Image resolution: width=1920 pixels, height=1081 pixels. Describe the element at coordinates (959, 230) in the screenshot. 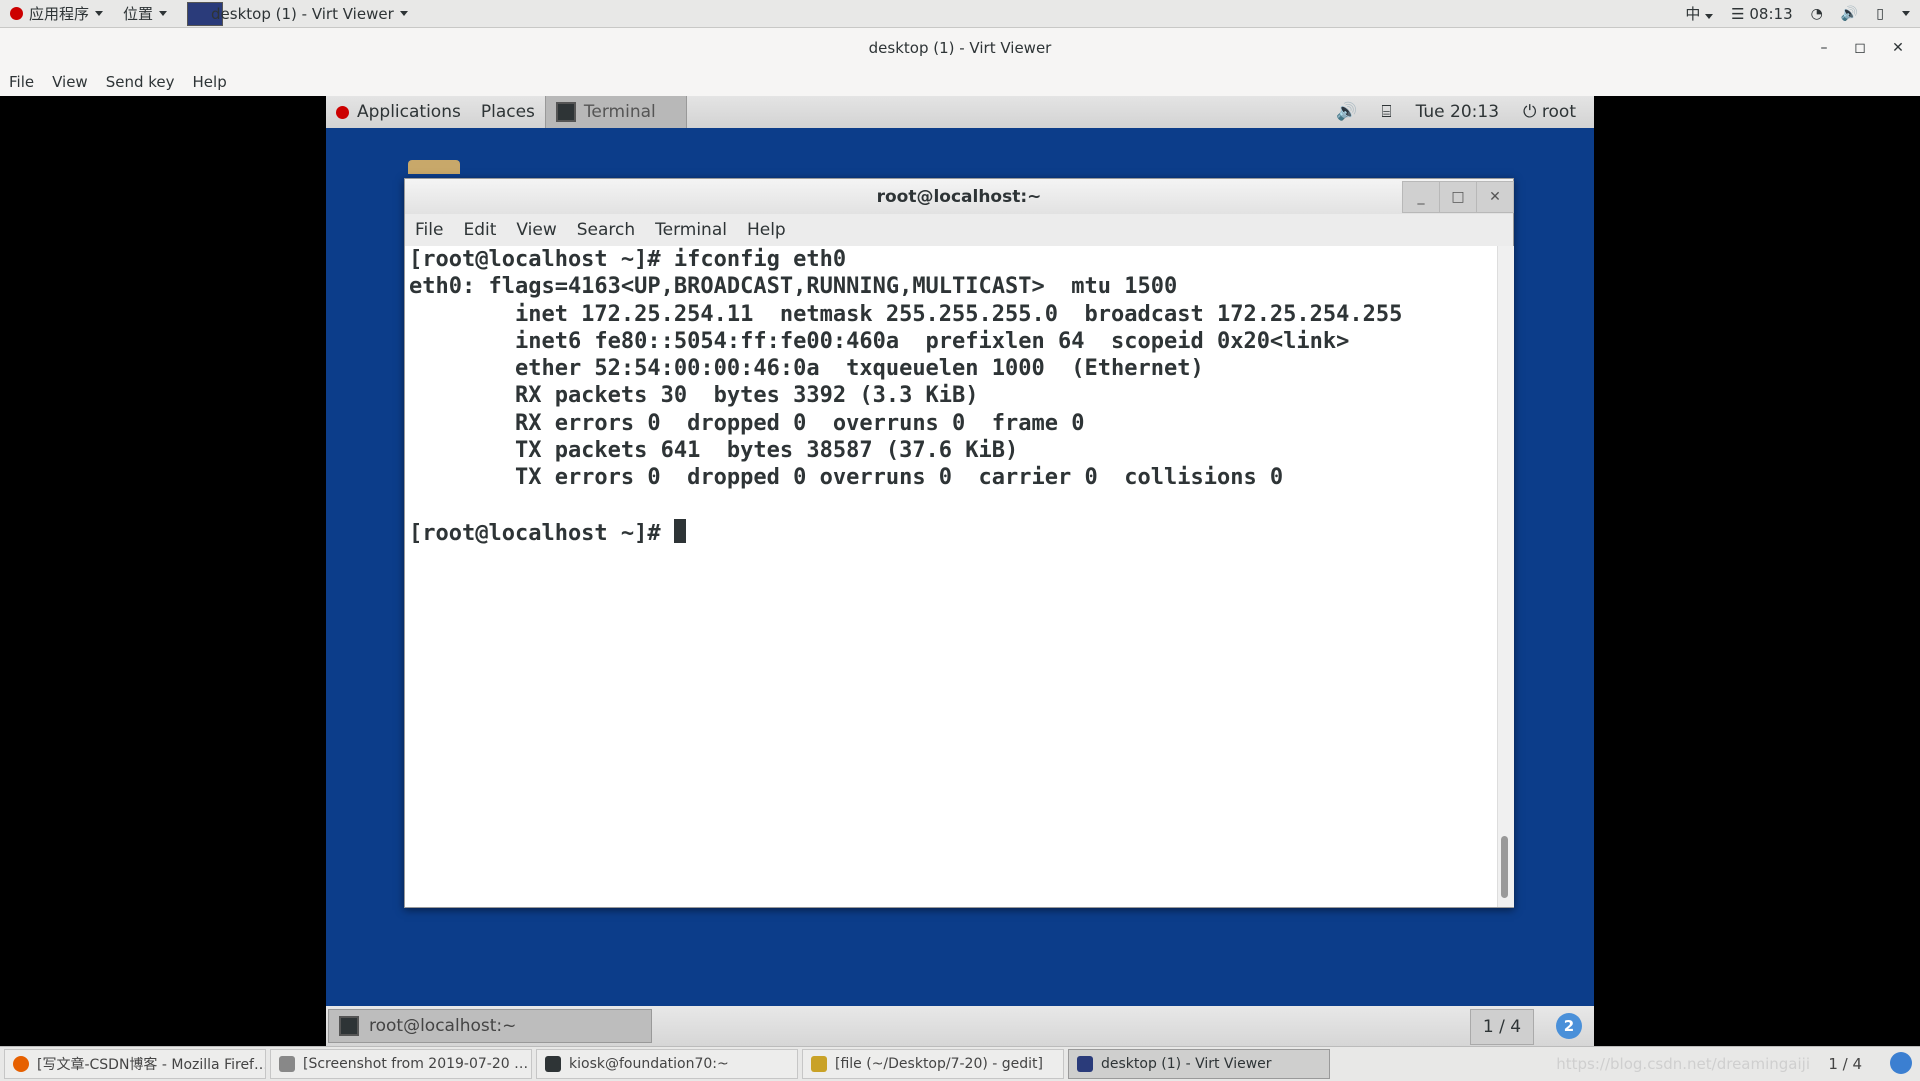

I see `terminal-menubar: File Edit View Search Terminal Help` at that location.